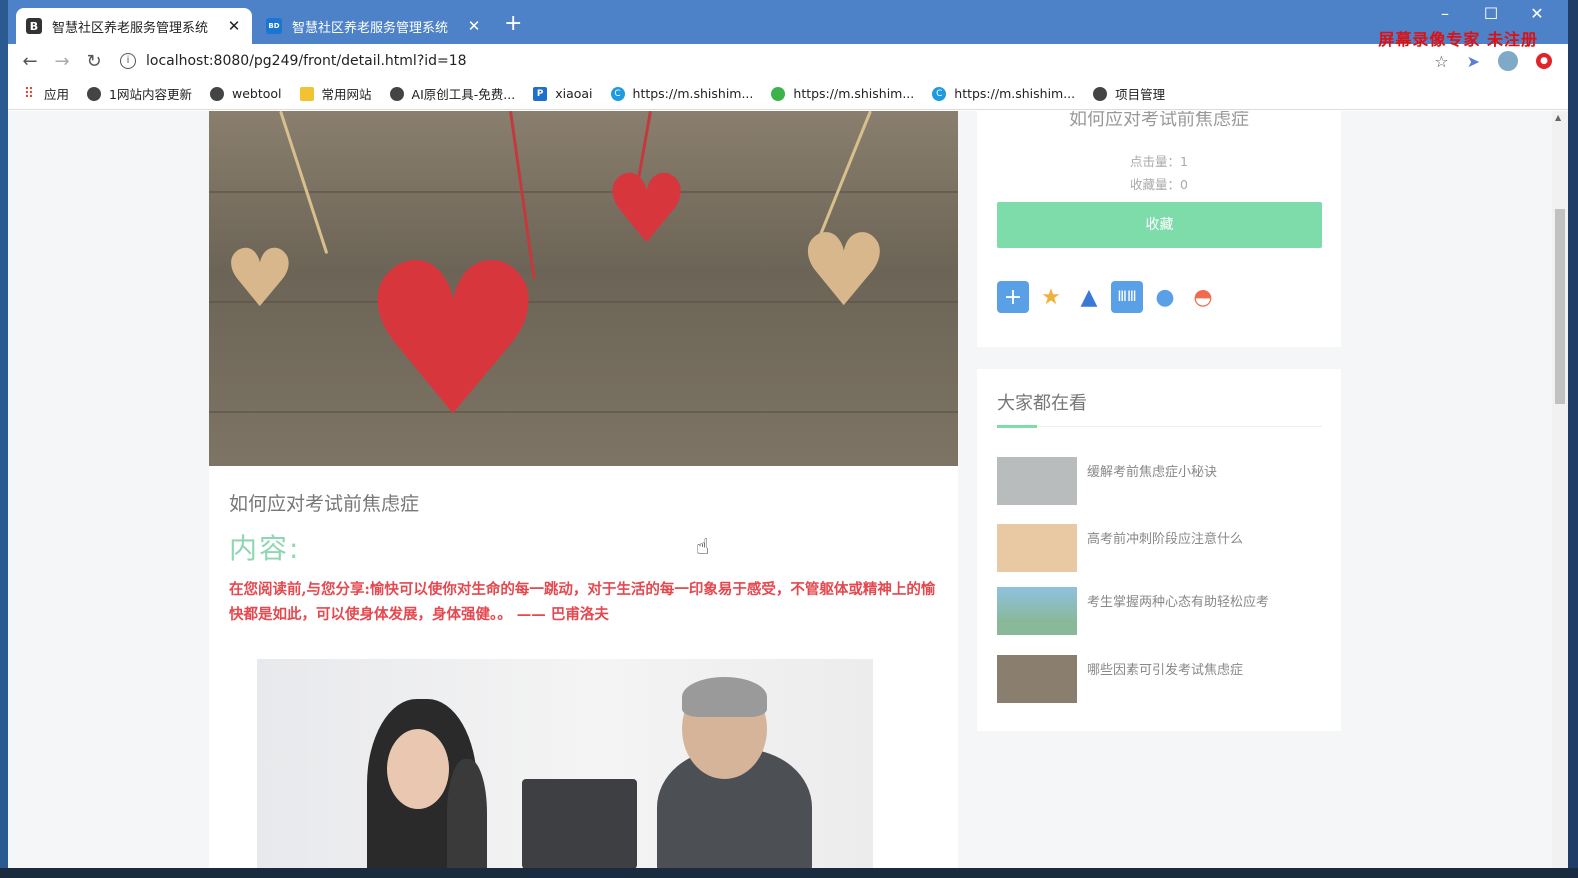 Image resolution: width=1578 pixels, height=878 pixels. Describe the element at coordinates (1473, 61) in the screenshot. I see `extension-icon: ➤` at that location.